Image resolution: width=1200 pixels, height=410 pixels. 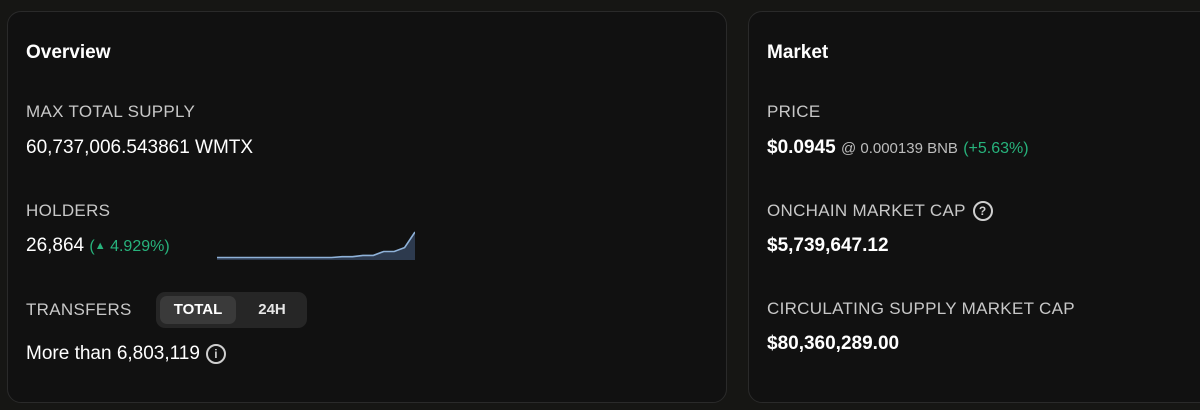 I want to click on price-bnb: @ 0.000139 BNB, so click(x=899, y=148).